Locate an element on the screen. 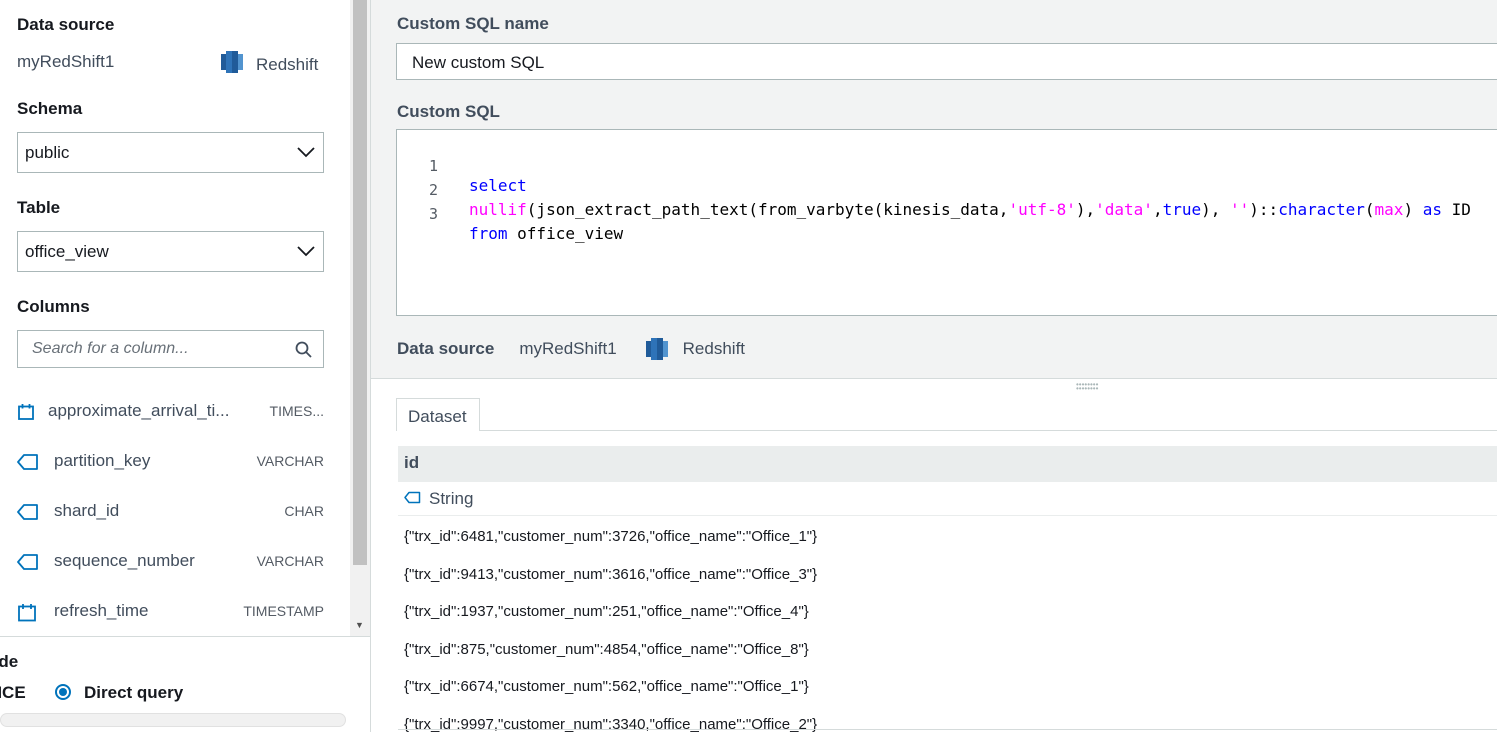 Image resolution: width=1497 pixels, height=732 pixels. column-search-input is located at coordinates (153, 349).